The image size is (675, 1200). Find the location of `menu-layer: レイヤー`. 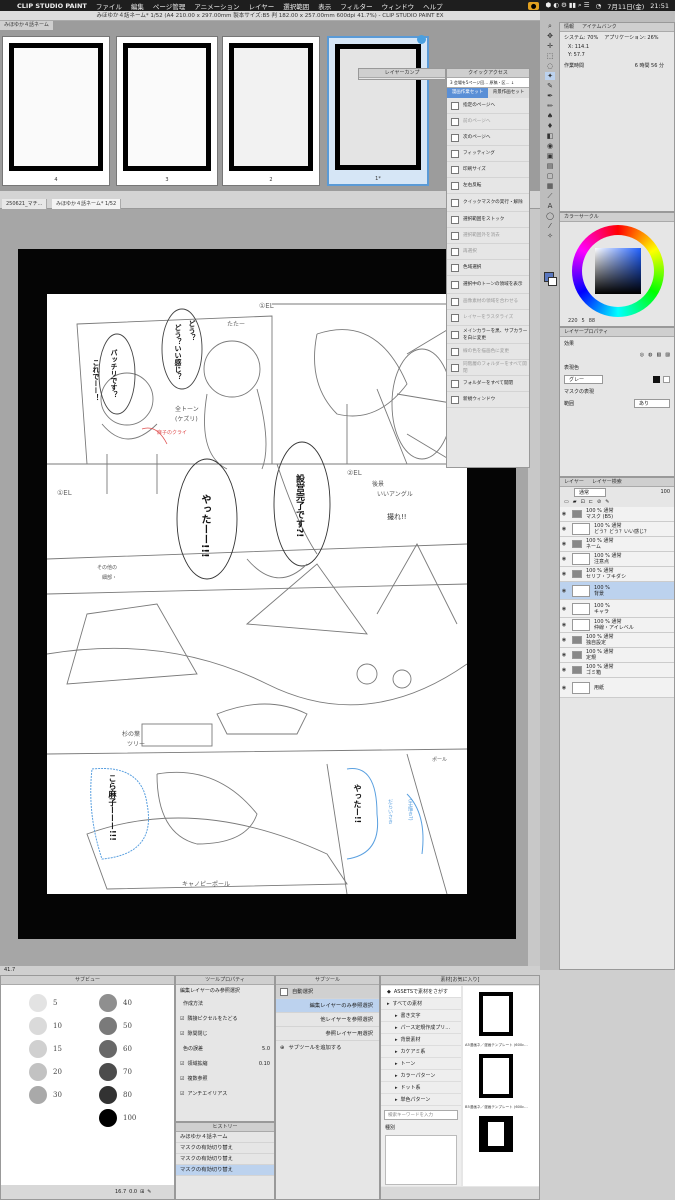

menu-layer: レイヤー is located at coordinates (261, 6).